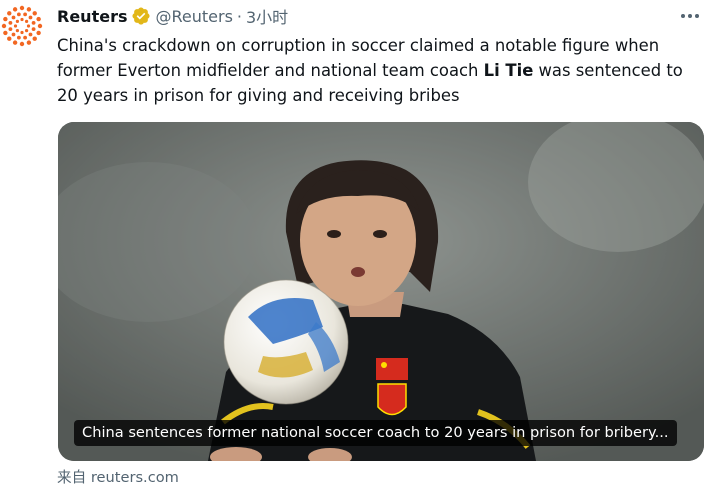  What do you see at coordinates (92, 16) in the screenshot?
I see `author-name: Reuters` at bounding box center [92, 16].